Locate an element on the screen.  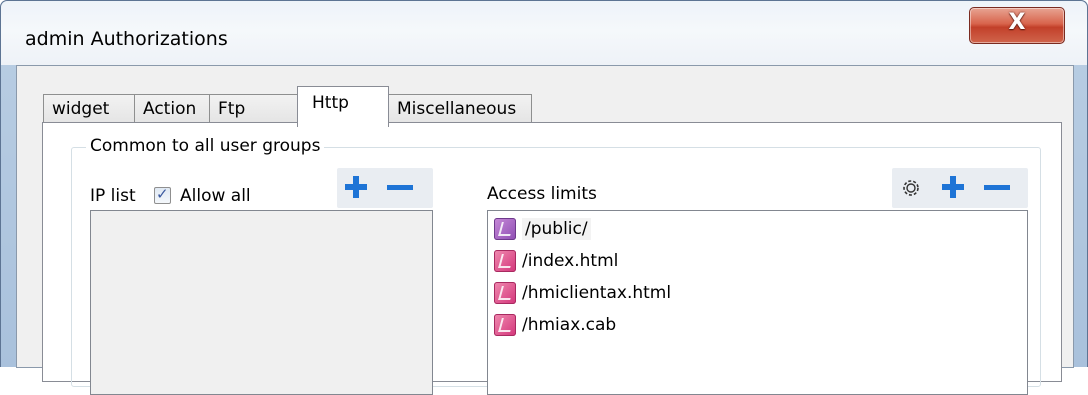
close-button: X is located at coordinates (1017, 25).